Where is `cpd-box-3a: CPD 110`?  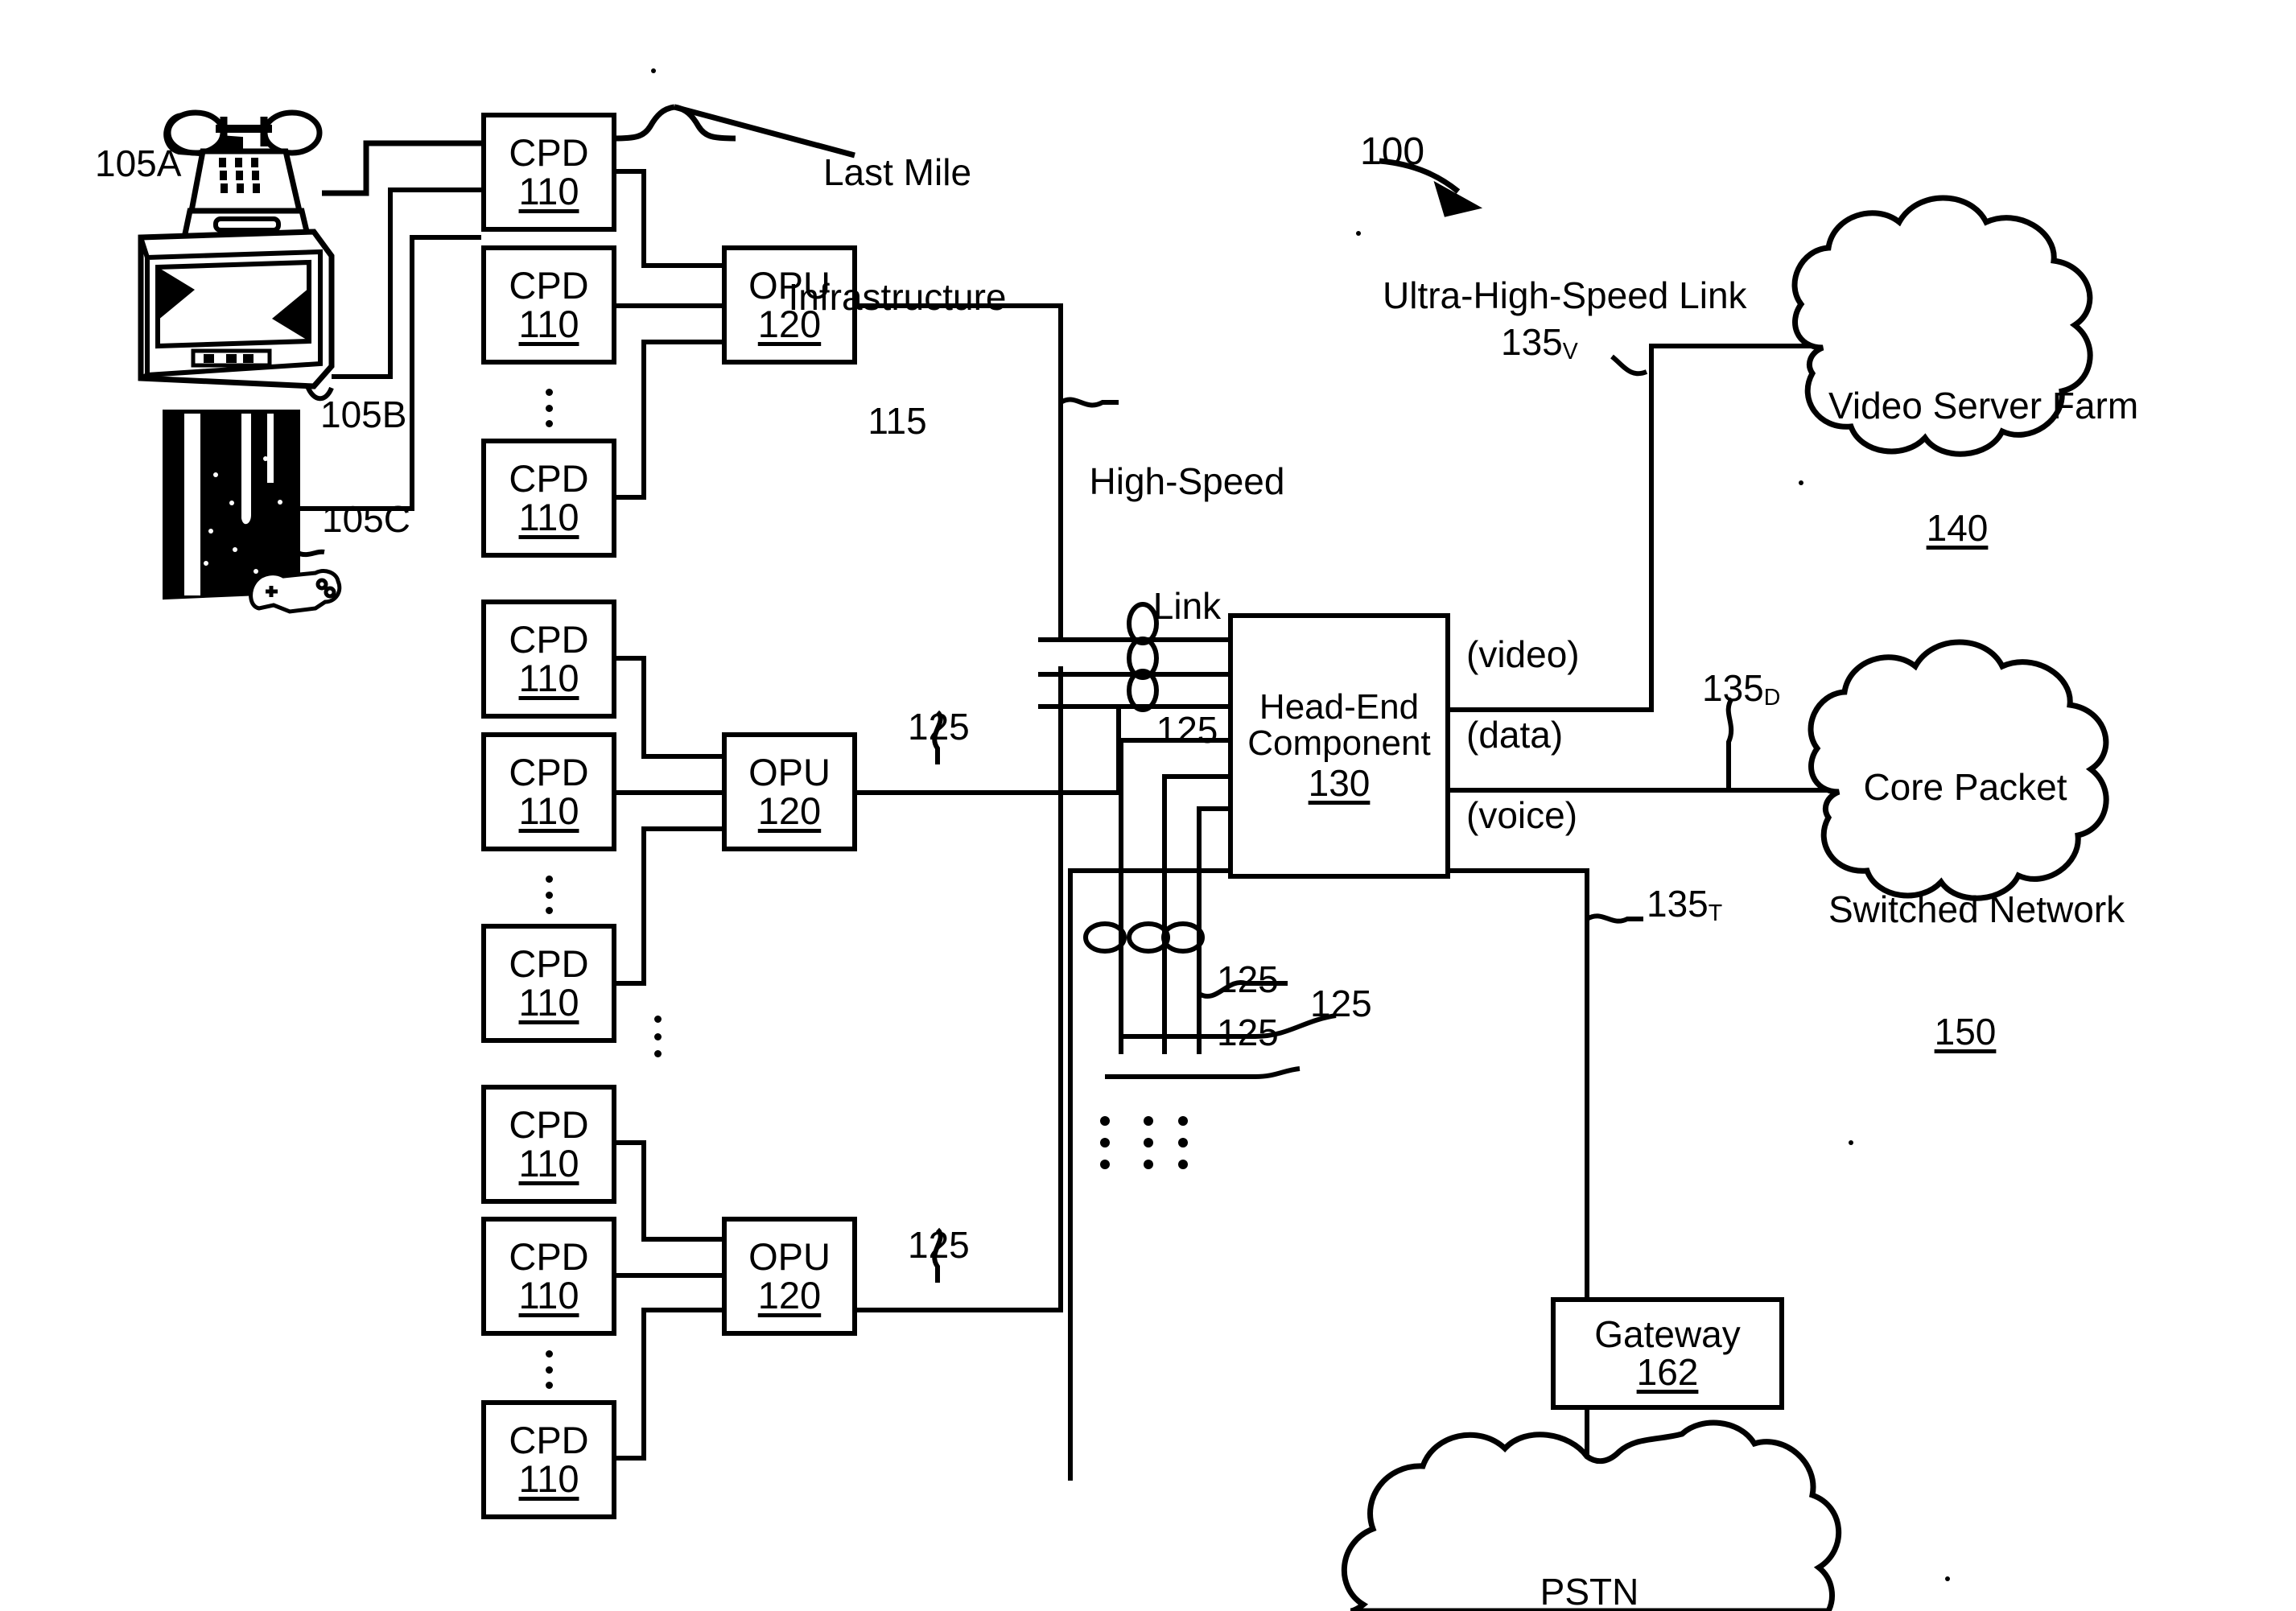
cpd-box-3a: CPD 110 is located at coordinates (548, 1144).